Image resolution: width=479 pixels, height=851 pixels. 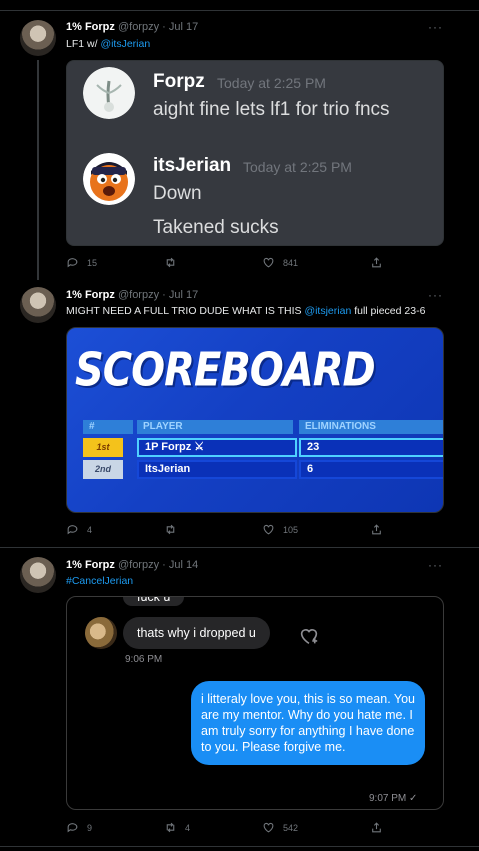 What do you see at coordinates (215, 427) in the screenshot?
I see `player-header: PLAYER` at bounding box center [215, 427].